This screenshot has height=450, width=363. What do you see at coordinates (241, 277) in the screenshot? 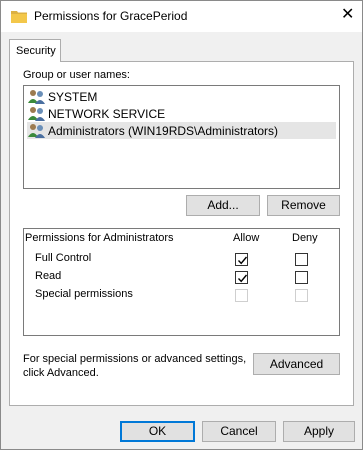
I see `allow-checkbox-read` at bounding box center [241, 277].